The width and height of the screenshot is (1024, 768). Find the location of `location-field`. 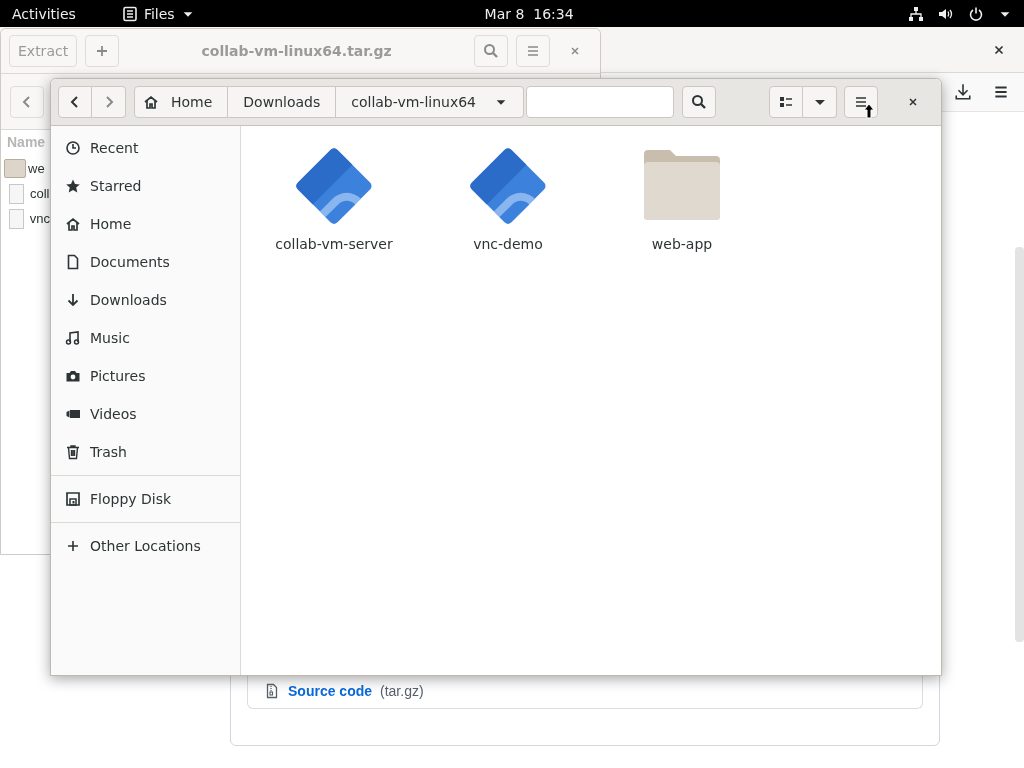

location-field is located at coordinates (600, 102).